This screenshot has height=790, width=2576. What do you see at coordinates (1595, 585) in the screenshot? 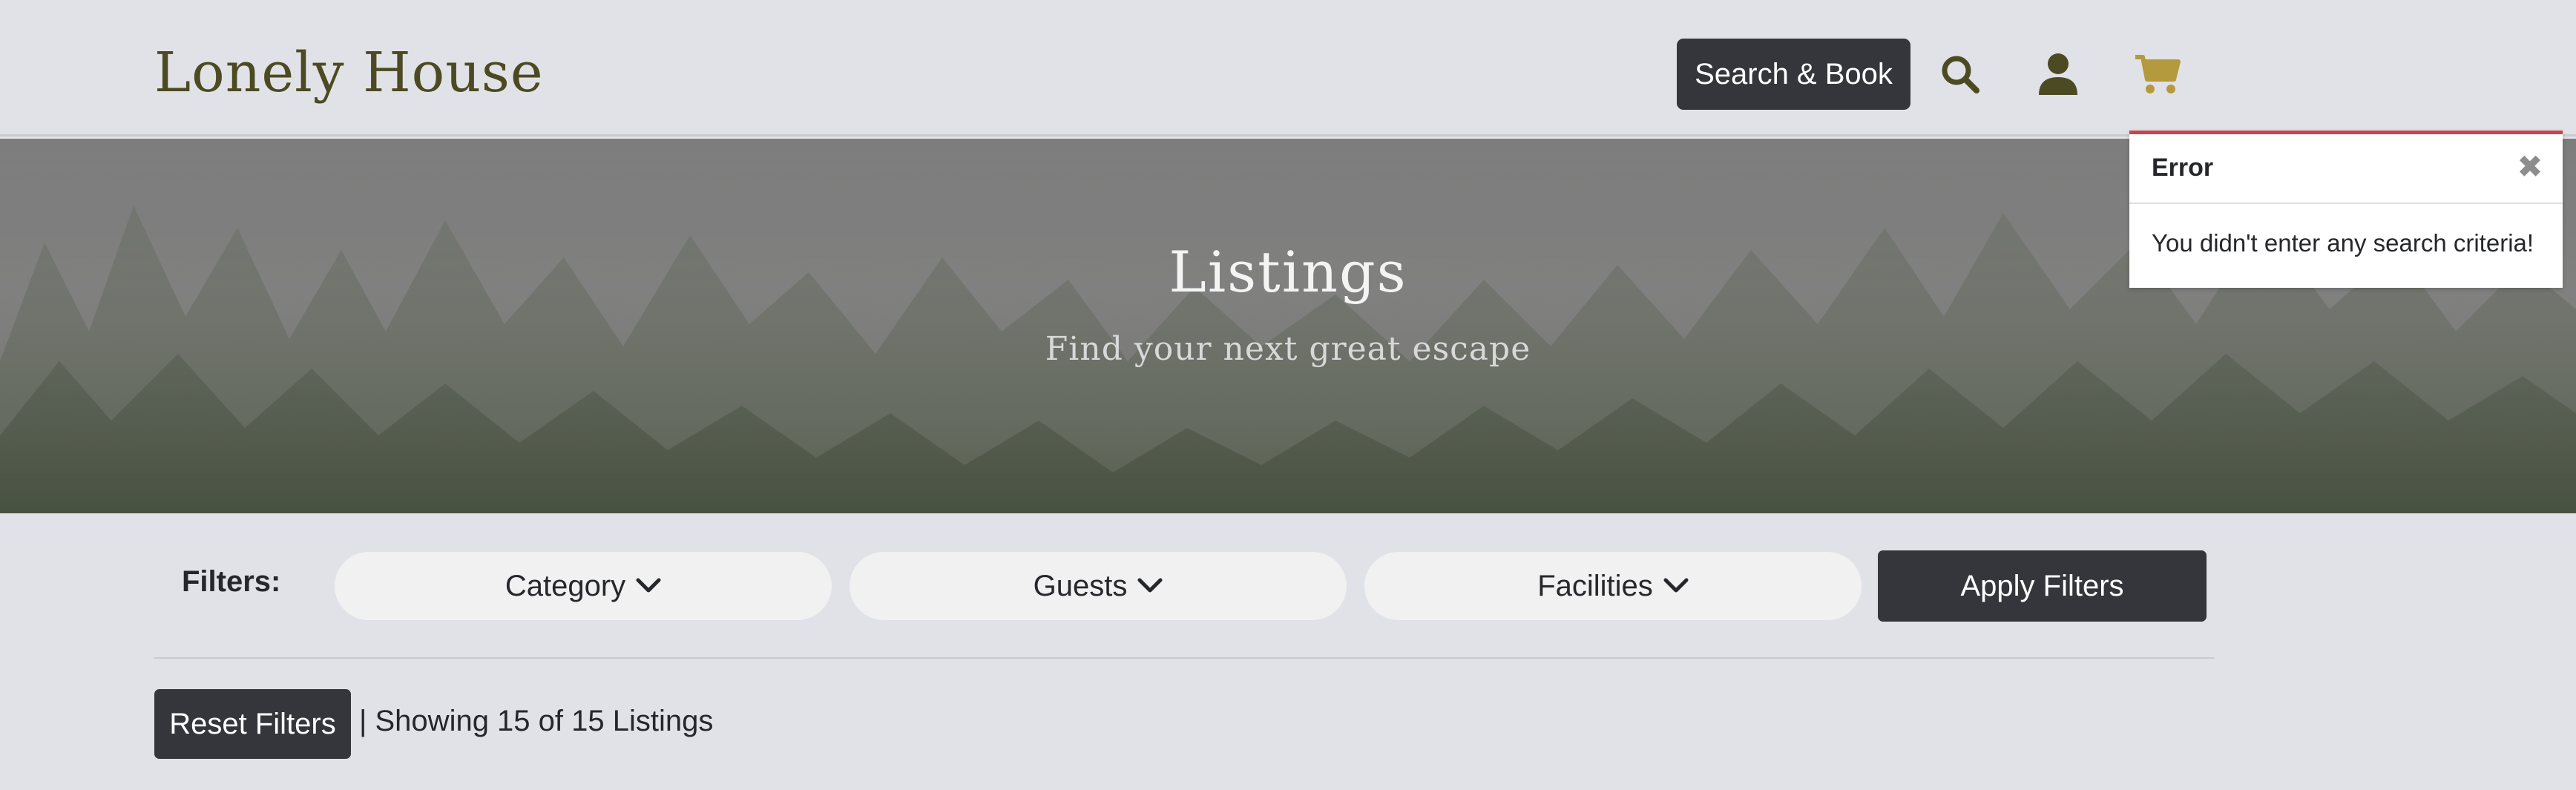
I see `facilities-dropdown-label: Facilities` at bounding box center [1595, 585].